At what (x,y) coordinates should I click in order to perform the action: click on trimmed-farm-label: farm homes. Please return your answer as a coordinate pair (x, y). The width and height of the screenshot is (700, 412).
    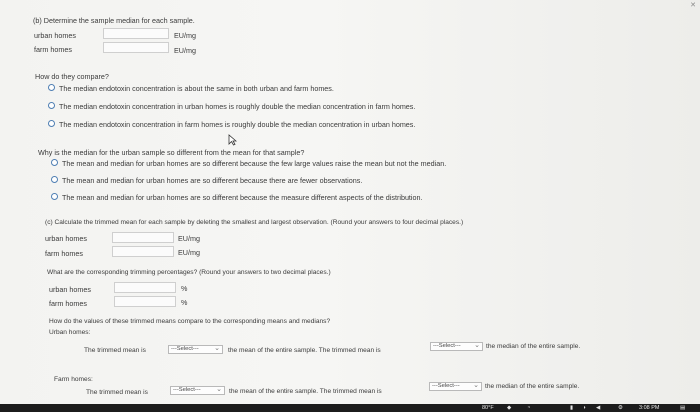
    Looking at the image, I should click on (64, 253).